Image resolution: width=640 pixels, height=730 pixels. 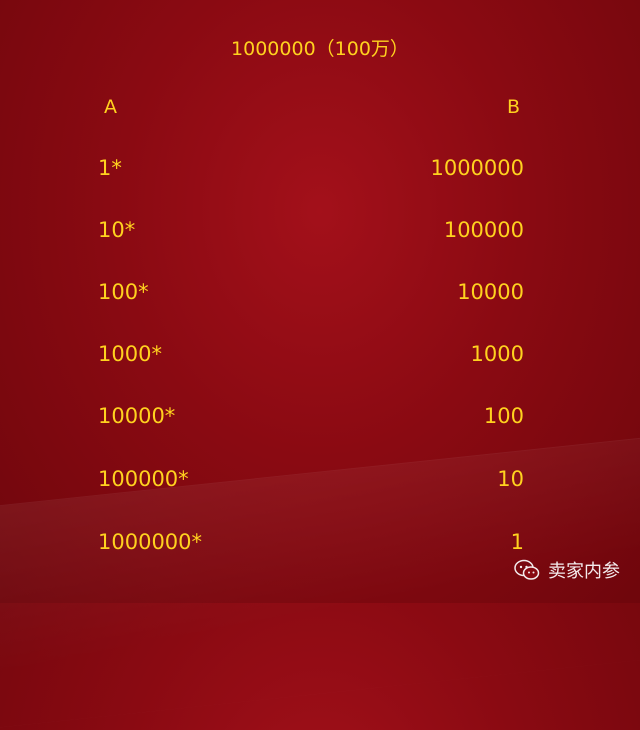 I want to click on row-3-b: 10000, so click(x=490, y=292).